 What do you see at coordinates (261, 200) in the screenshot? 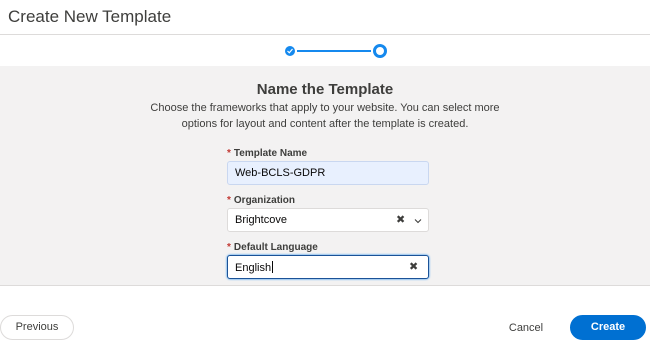
I see `organization-label: * Organization` at bounding box center [261, 200].